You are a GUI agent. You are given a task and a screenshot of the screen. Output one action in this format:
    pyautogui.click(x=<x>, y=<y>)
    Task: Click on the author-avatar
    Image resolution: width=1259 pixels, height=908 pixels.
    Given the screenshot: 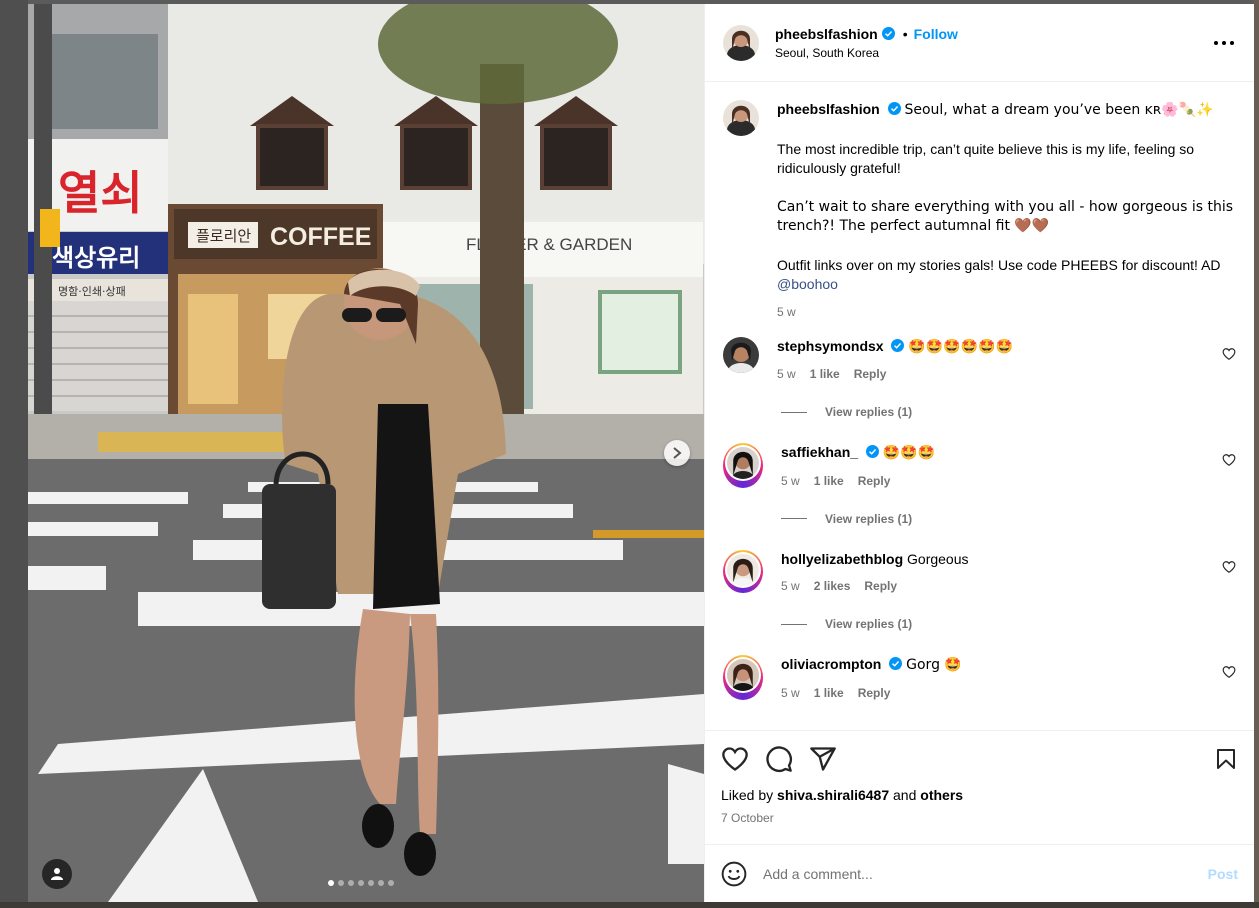 What is the action you would take?
    pyautogui.click(x=741, y=42)
    